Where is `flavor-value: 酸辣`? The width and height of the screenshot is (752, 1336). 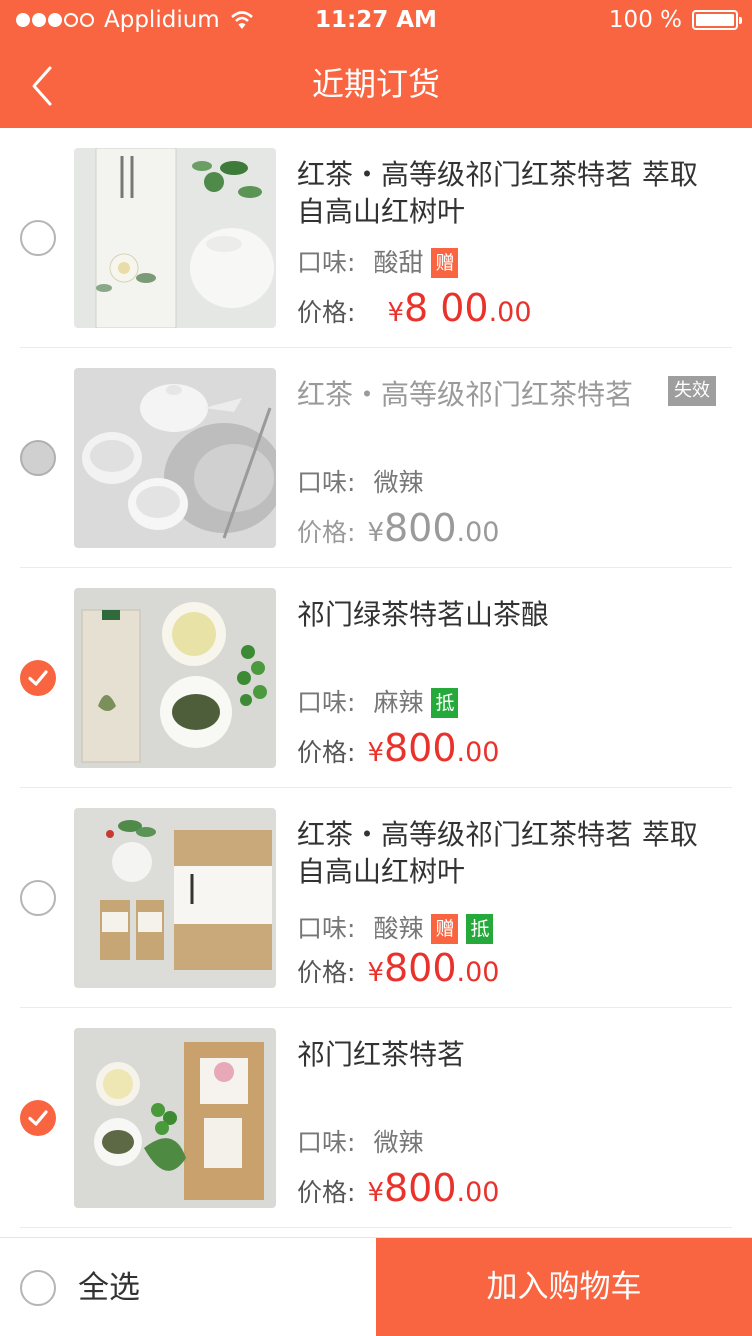 flavor-value: 酸辣 is located at coordinates (398, 928).